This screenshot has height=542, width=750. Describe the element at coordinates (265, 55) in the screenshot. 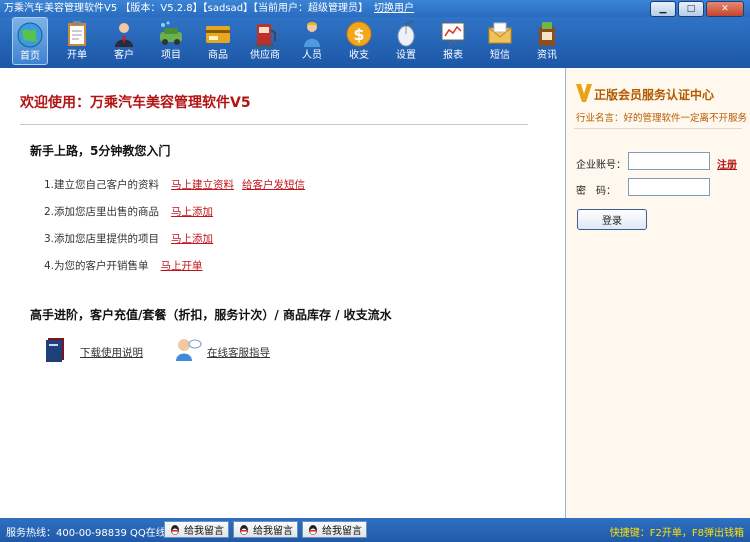

I see `toolbar-label: 供应商` at that location.